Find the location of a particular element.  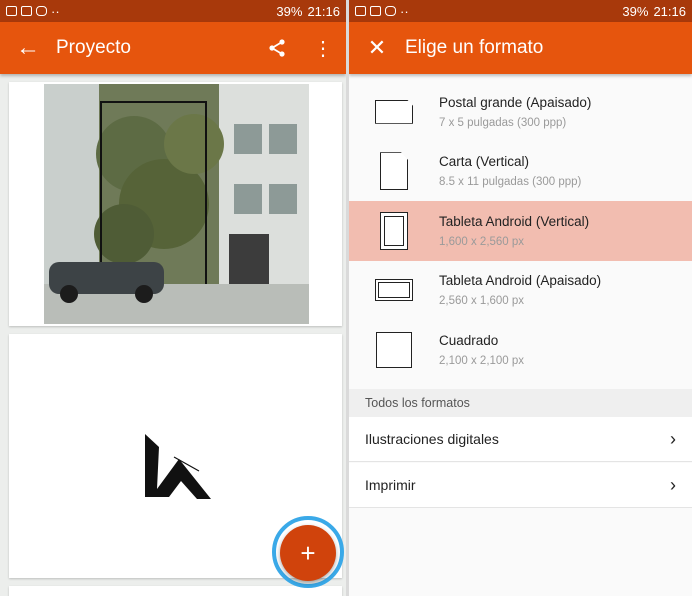

format-dims: 2,100 x 2,100 px is located at coordinates (482, 360).